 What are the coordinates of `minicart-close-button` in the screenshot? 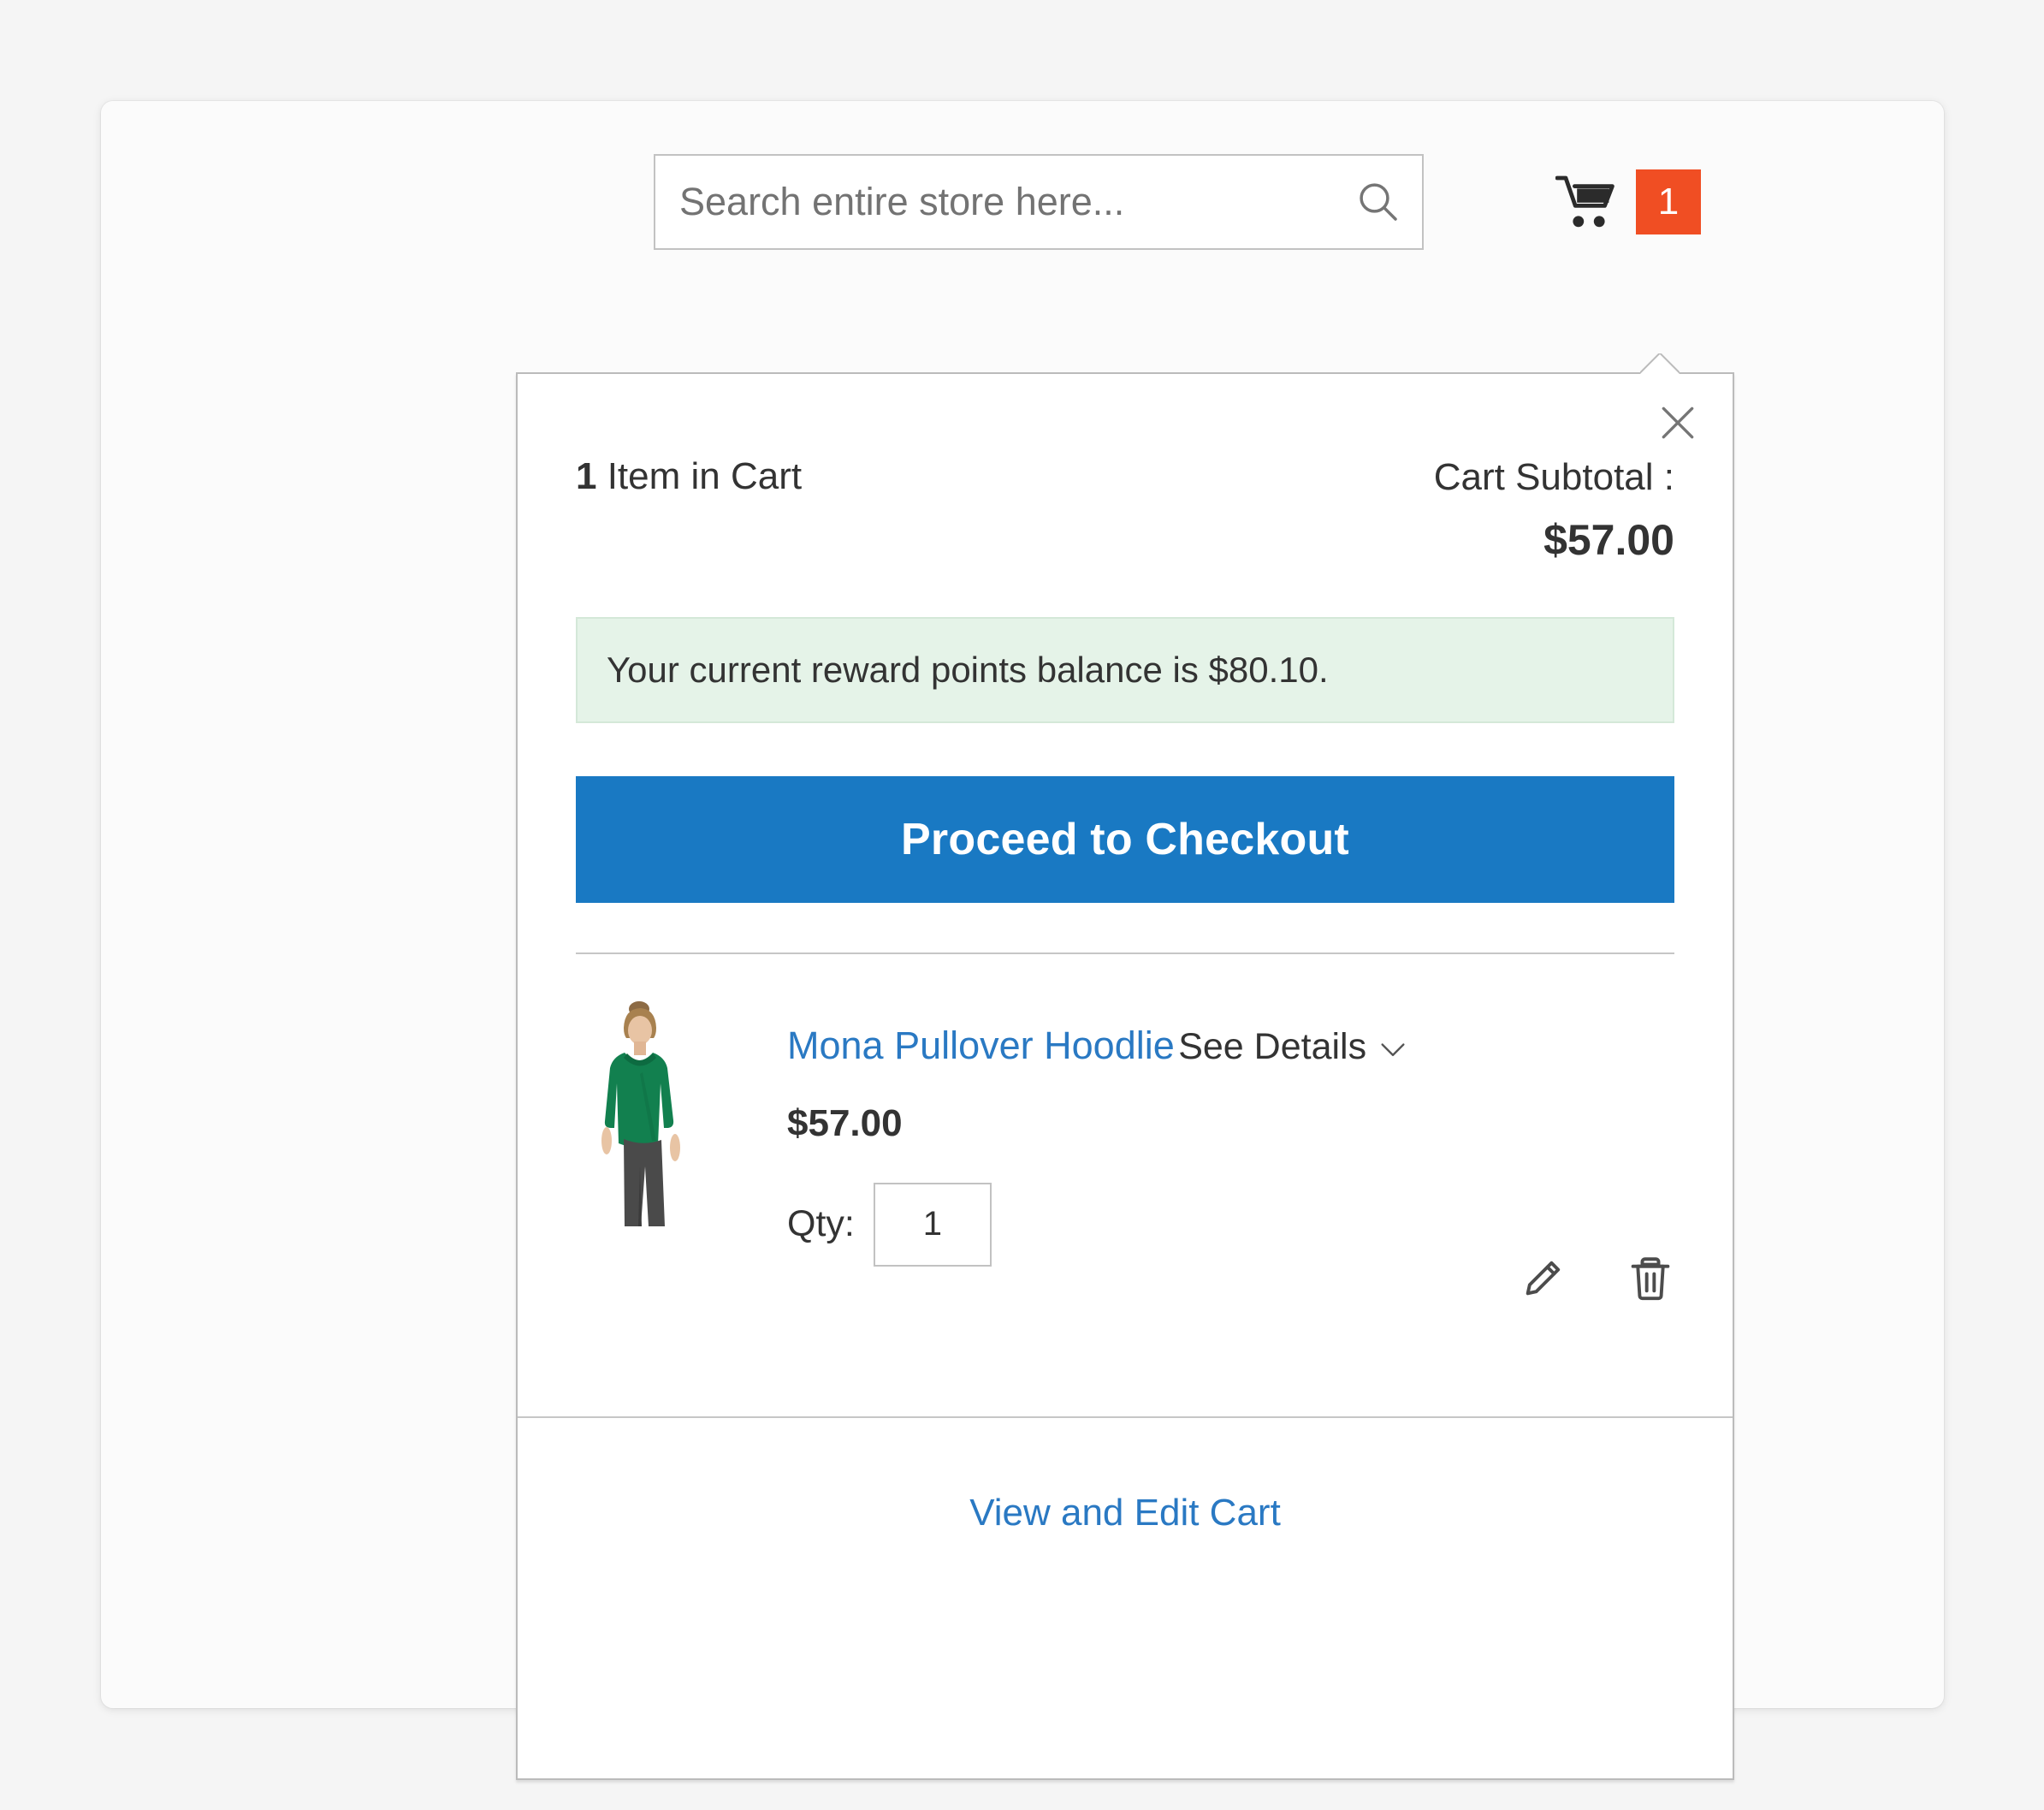 It's located at (1678, 423).